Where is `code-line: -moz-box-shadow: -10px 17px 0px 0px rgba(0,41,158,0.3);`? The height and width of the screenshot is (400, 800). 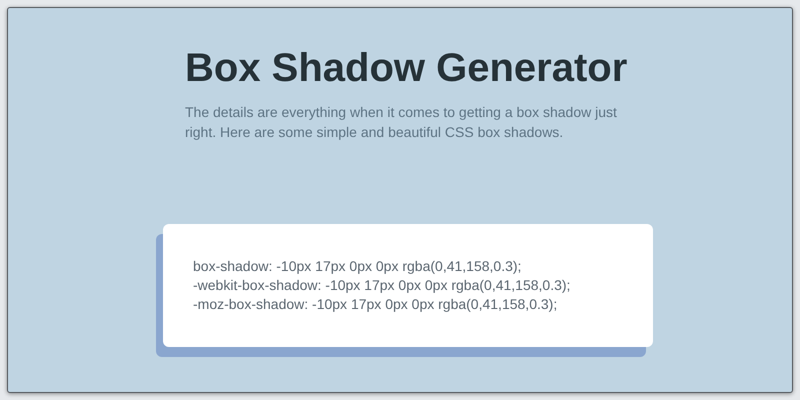
code-line: -moz-box-shadow: -10px 17px 0px 0px rgba(0,41,158,0.3); is located at coordinates (375, 304).